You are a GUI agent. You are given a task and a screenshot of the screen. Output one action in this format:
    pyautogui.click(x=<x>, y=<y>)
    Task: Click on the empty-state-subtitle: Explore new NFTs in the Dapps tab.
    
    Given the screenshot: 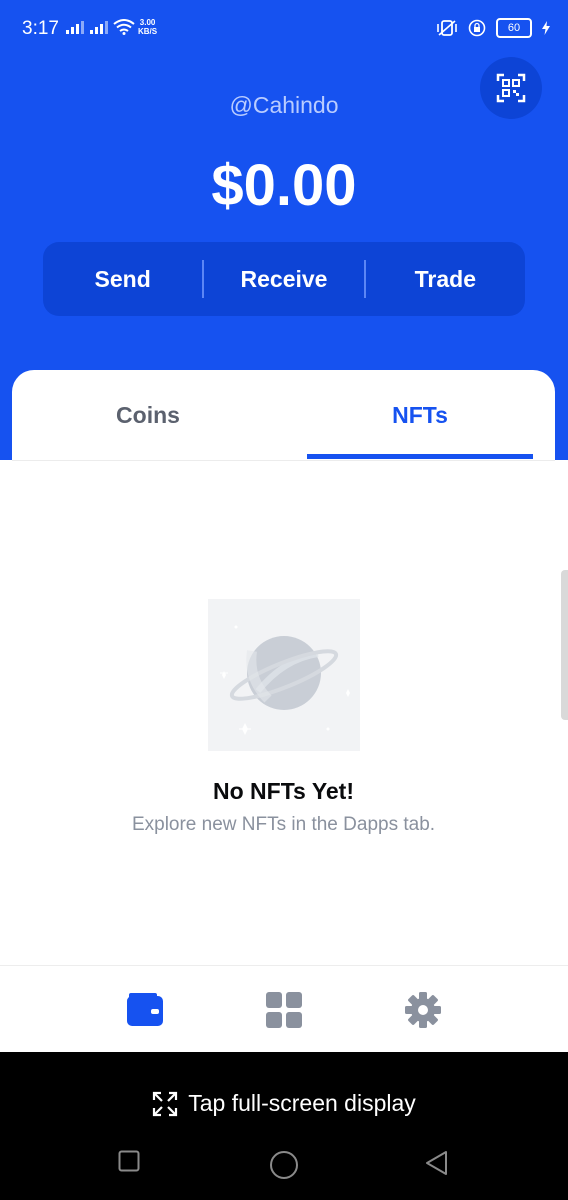 What is the action you would take?
    pyautogui.click(x=283, y=824)
    